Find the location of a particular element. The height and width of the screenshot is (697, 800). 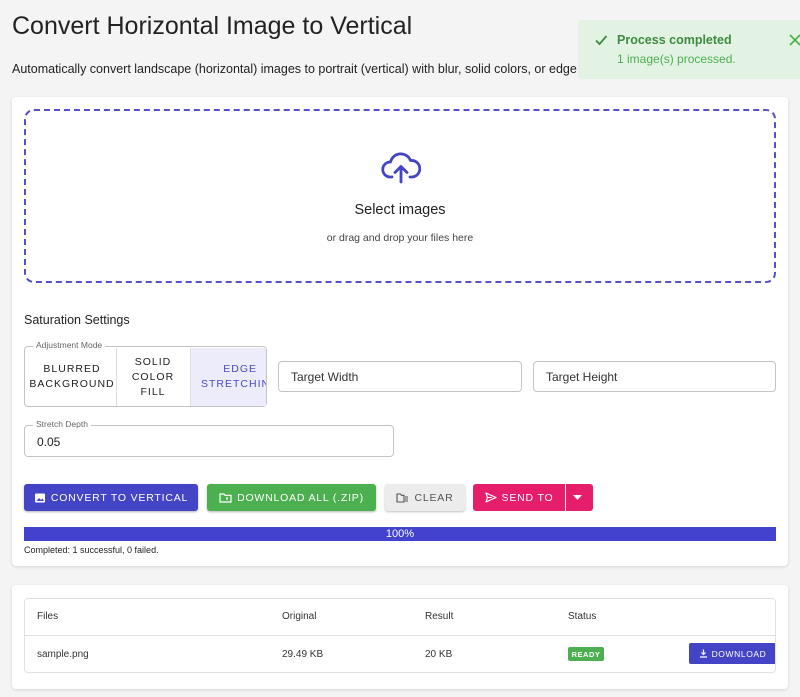

mode-label: BACKGROUND is located at coordinates (72, 384).